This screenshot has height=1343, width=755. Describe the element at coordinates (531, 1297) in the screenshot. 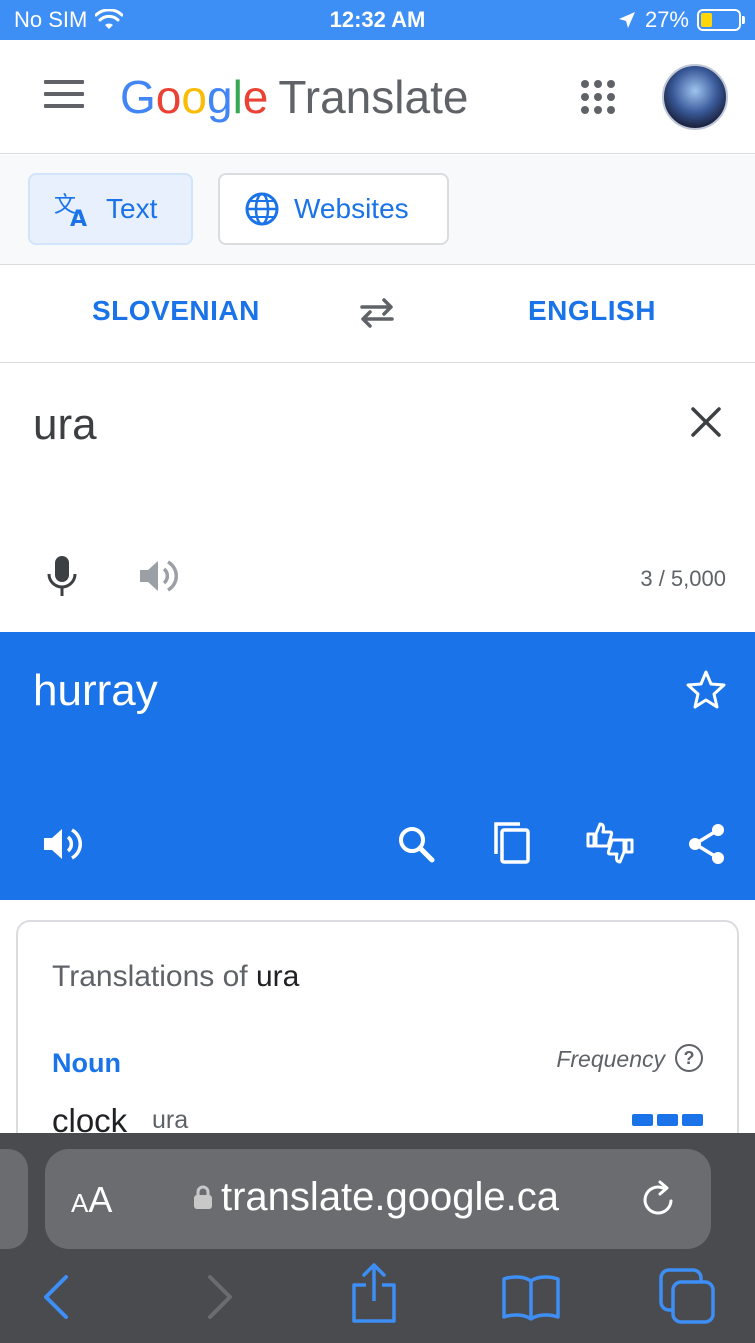

I see `bookmarks-icon` at that location.